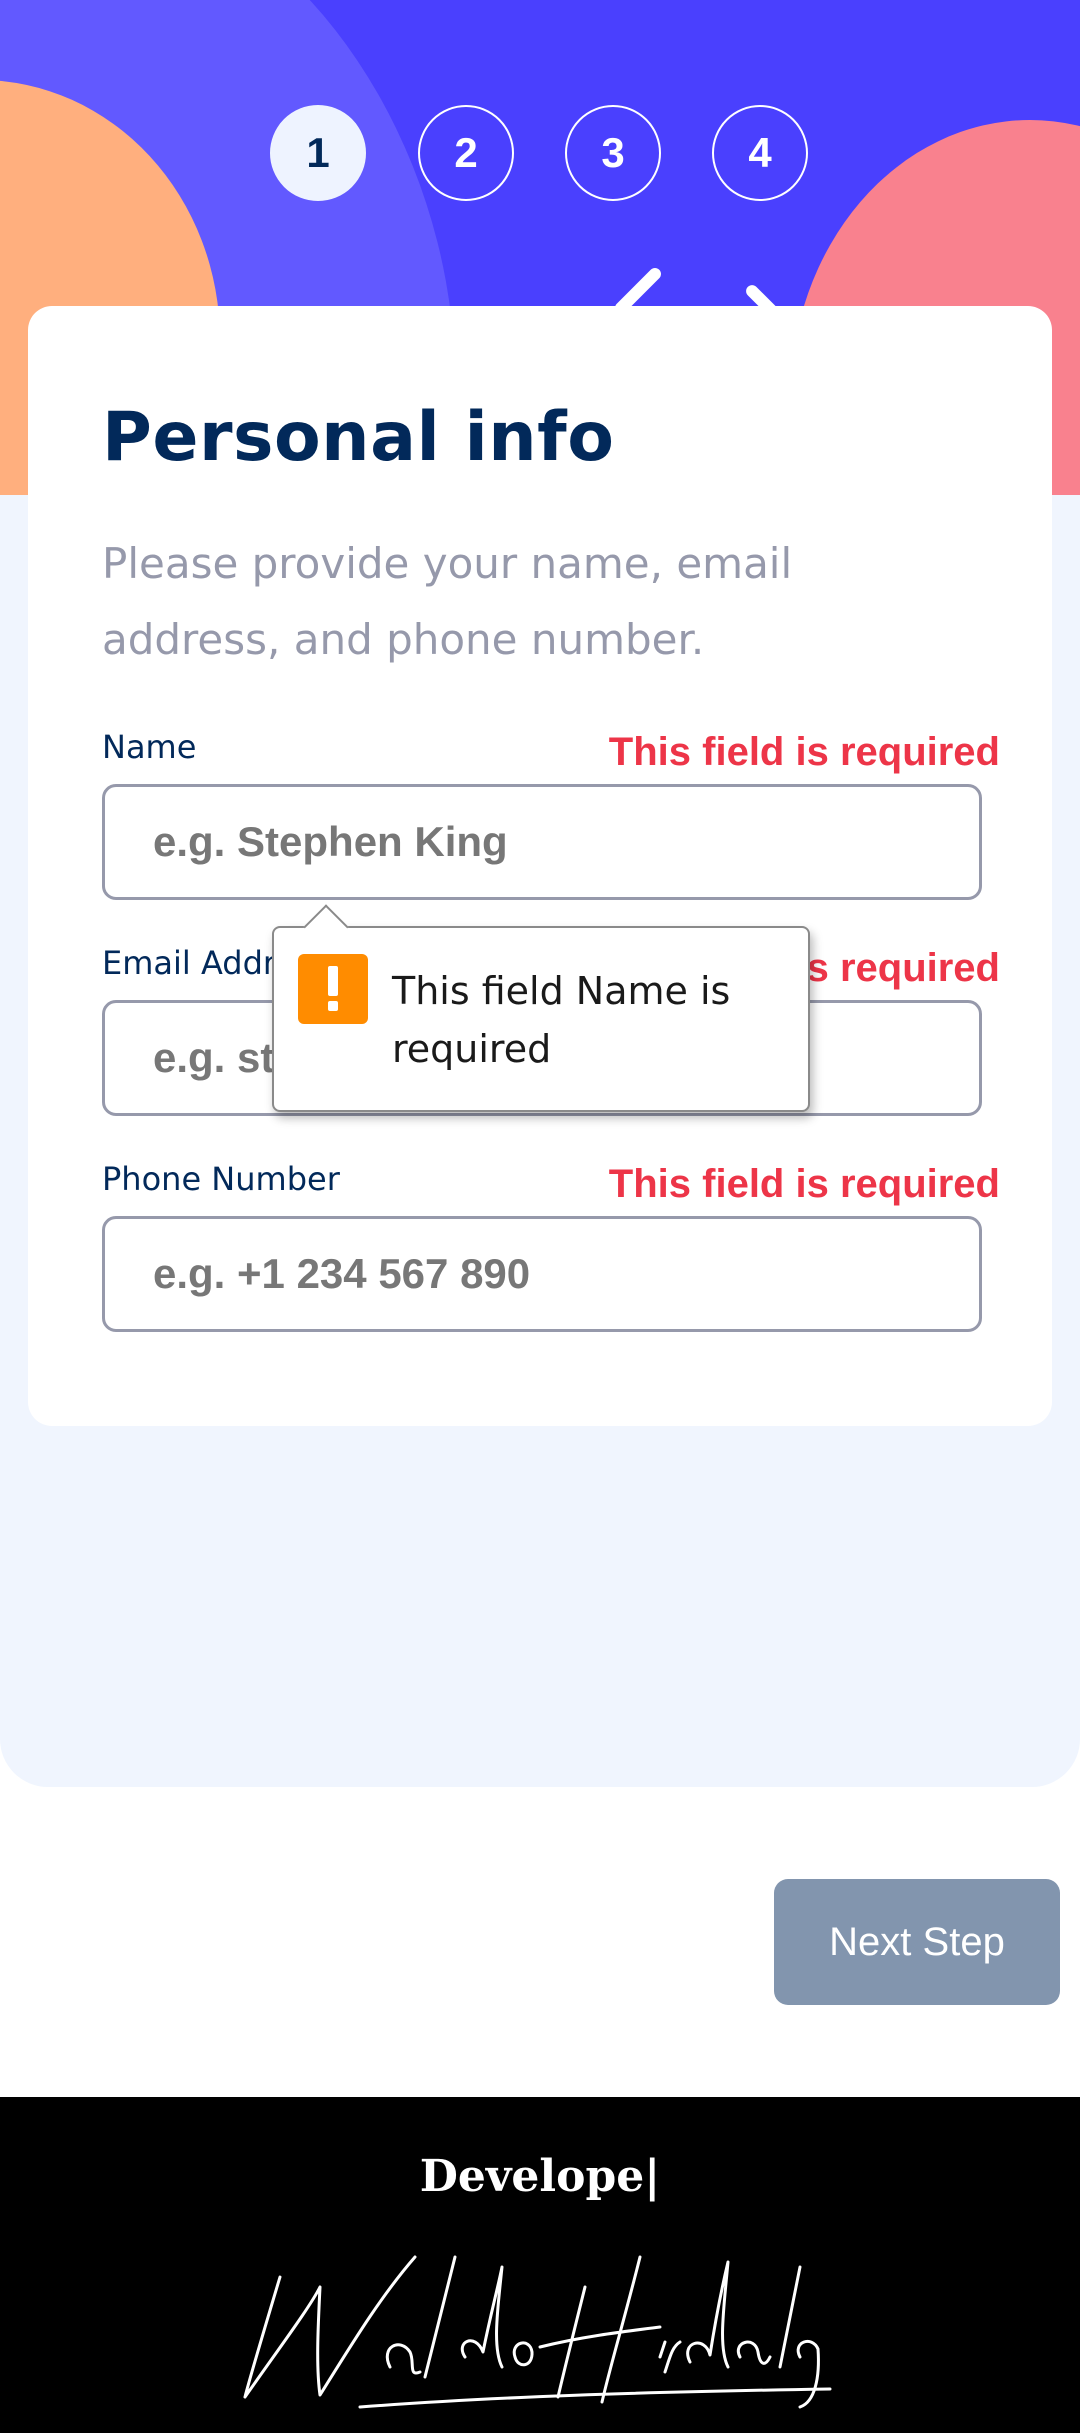 The width and height of the screenshot is (1080, 2433). Describe the element at coordinates (540, 155) in the screenshot. I see `step-indicator: 1 2 3 4` at that location.